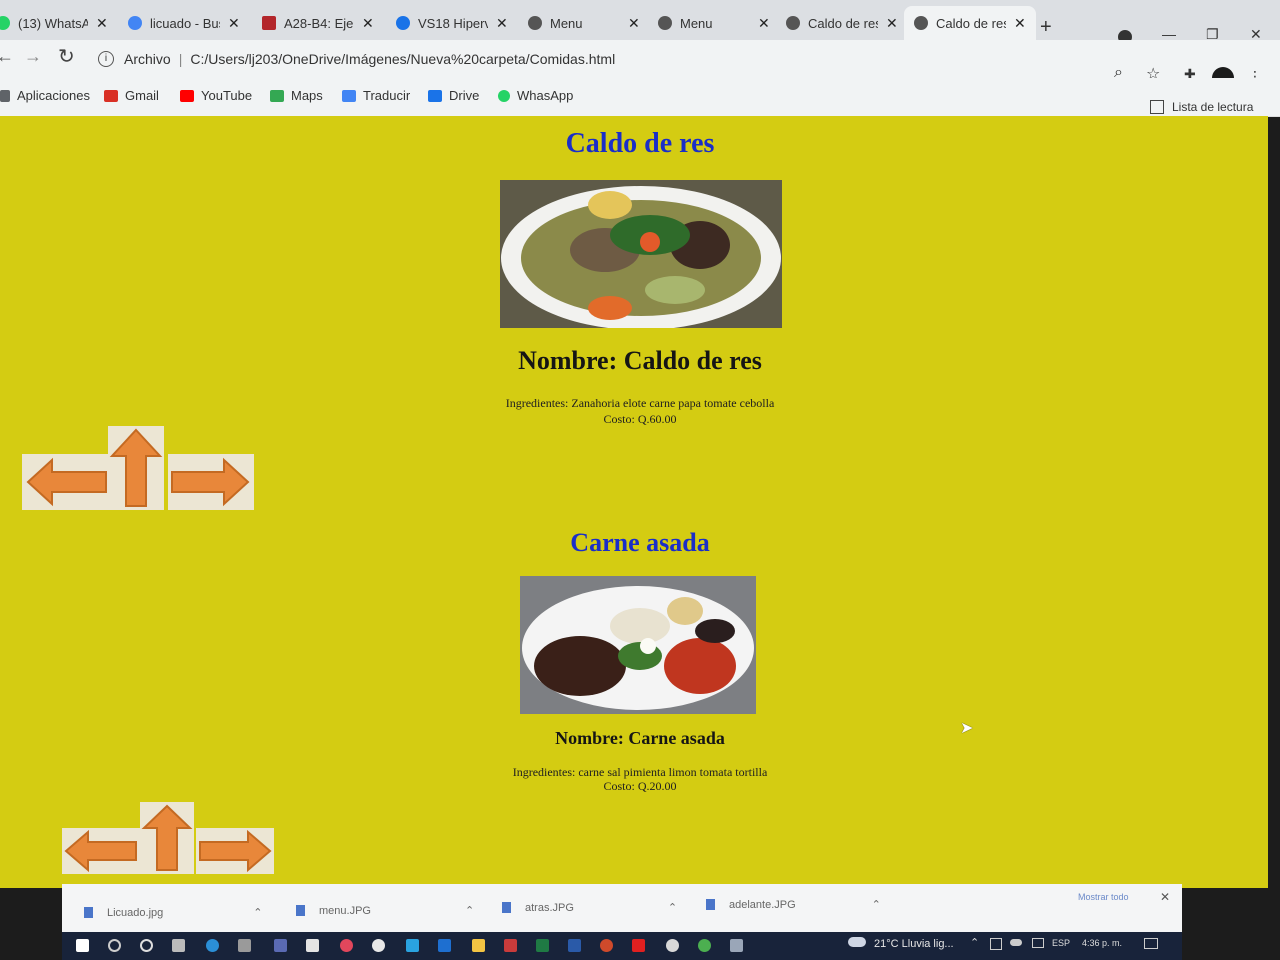 The image size is (1280, 960). What do you see at coordinates (622, 946) in the screenshot?
I see `taskbar: 21°C Lluvia lig... ⌃ ESP 4:36 p. m.` at bounding box center [622, 946].